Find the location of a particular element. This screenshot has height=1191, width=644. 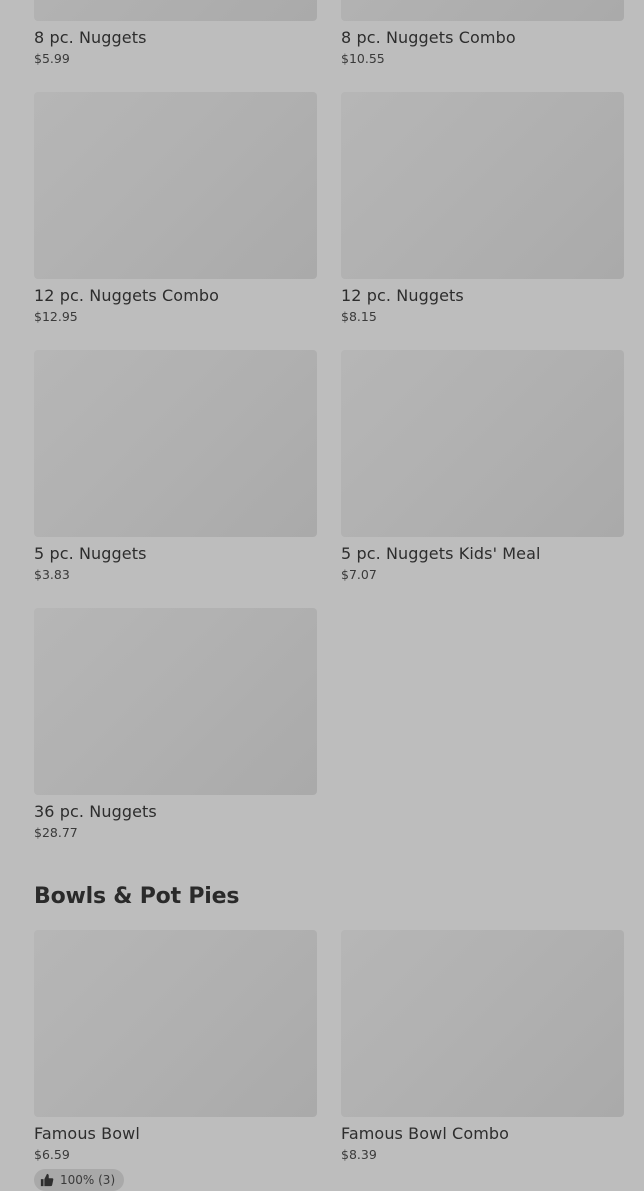

rating-text: 100% (3) is located at coordinates (88, 1180).